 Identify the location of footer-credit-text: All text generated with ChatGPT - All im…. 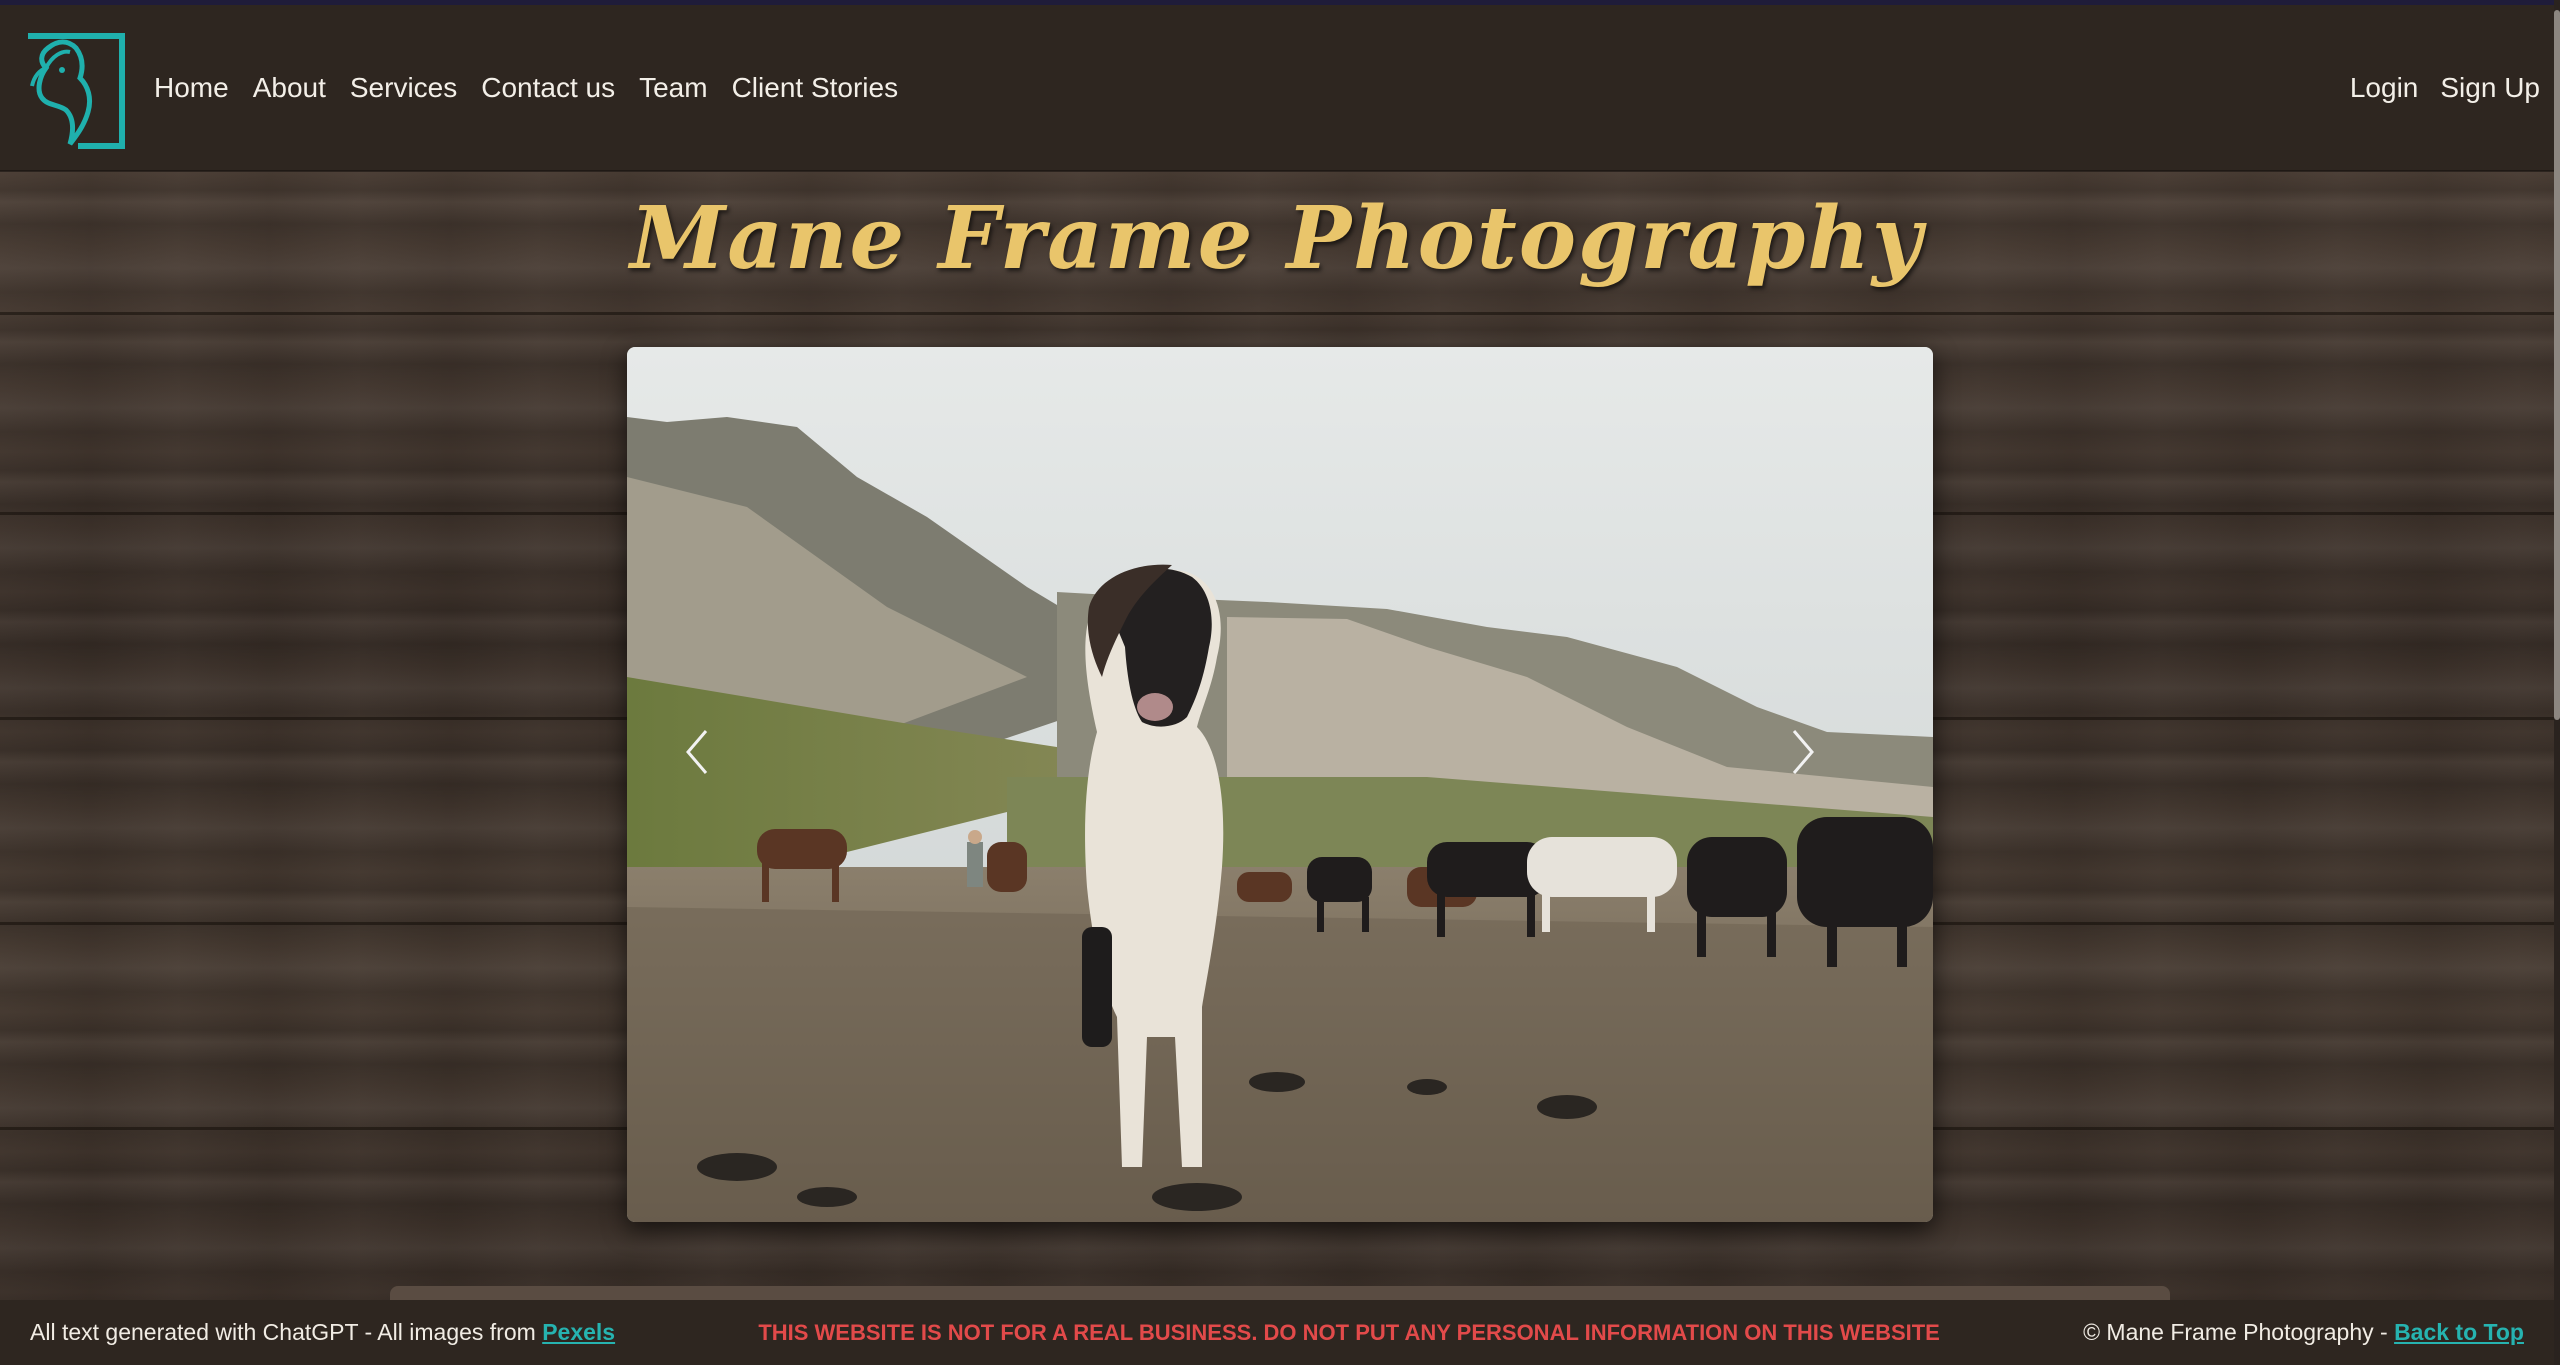
(286, 1332).